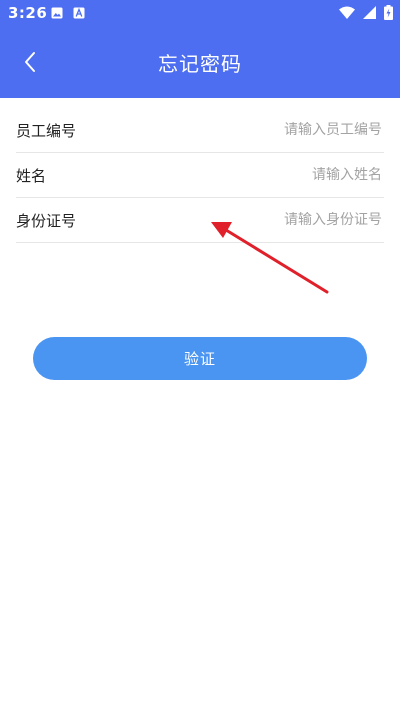  I want to click on name-label: 姓名, so click(31, 175).